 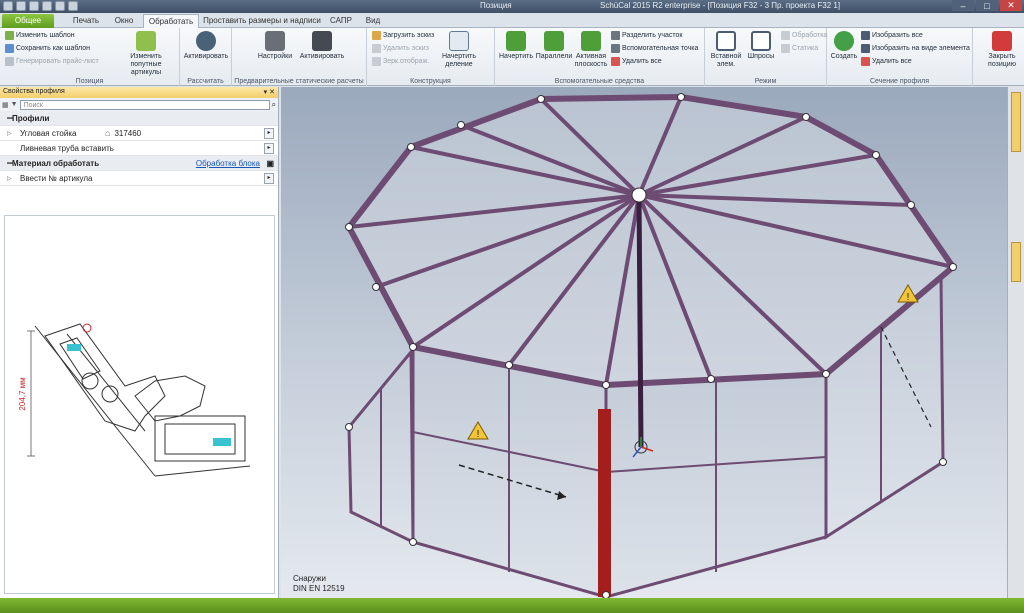 I want to click on statics-settings-button: Настройки, so click(x=275, y=46).